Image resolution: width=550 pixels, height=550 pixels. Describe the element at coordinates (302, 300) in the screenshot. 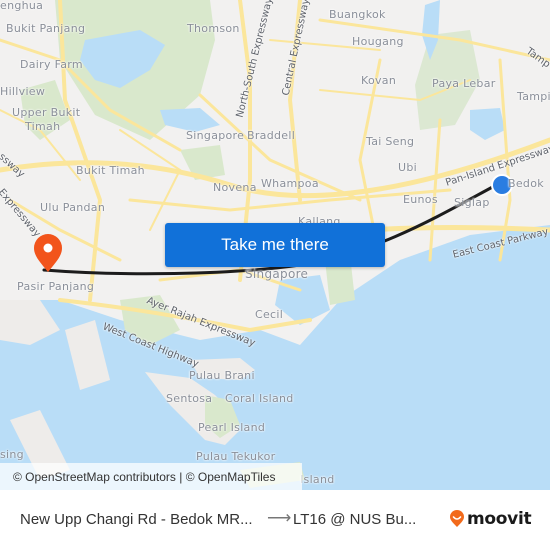

I see `marina-water` at that location.